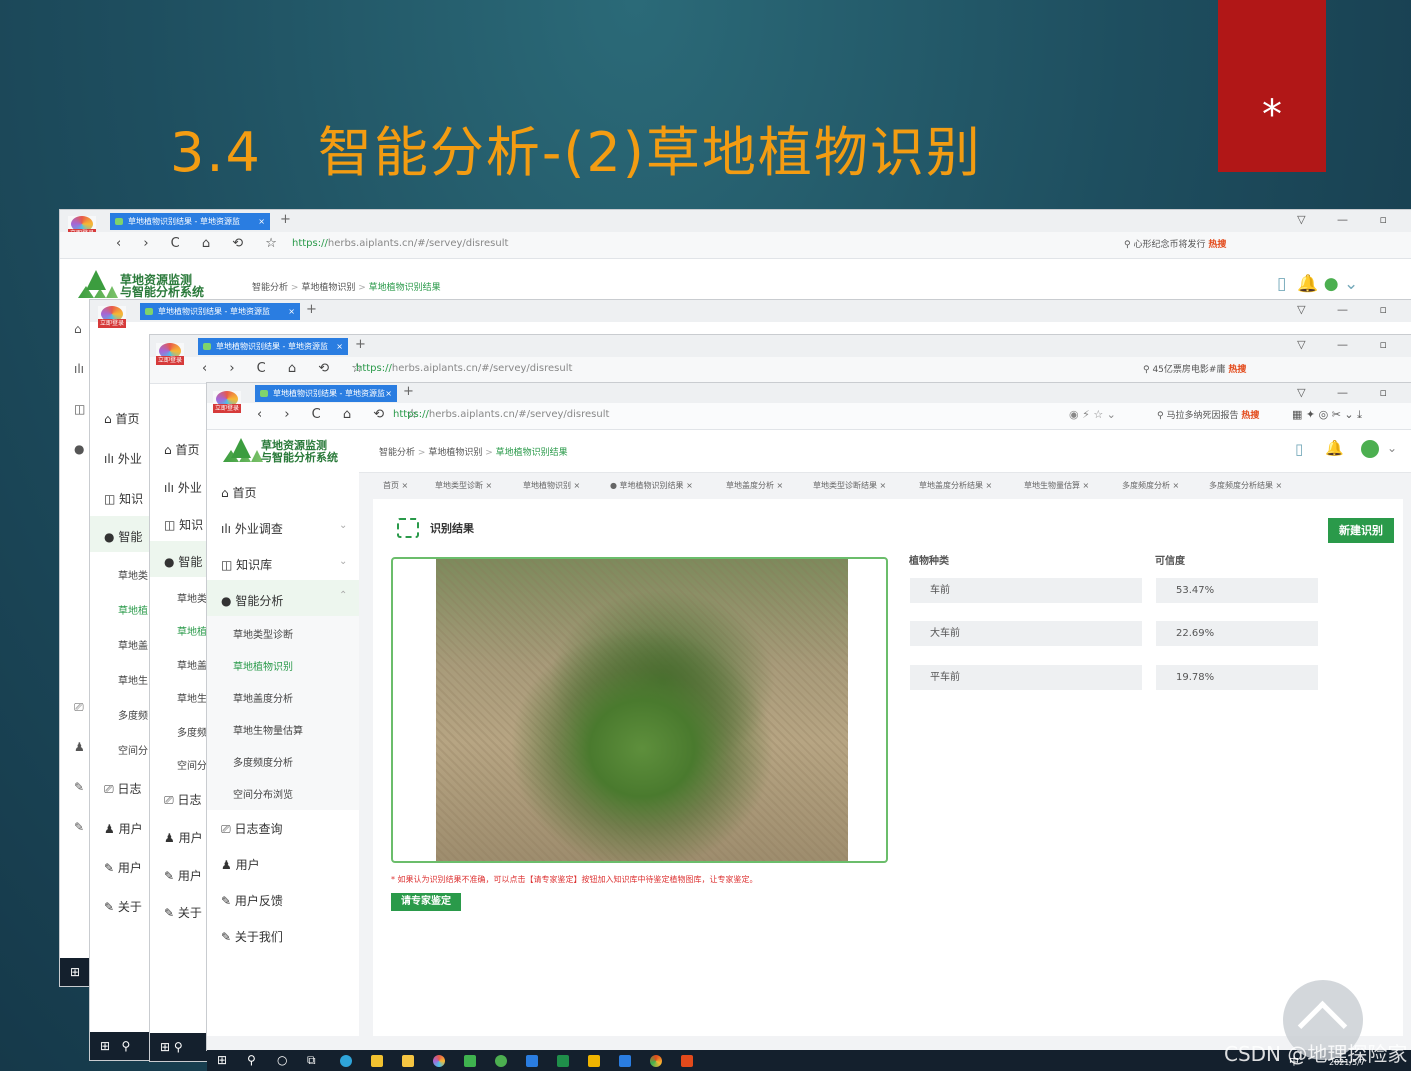 The width and height of the screenshot is (1411, 1071). I want to click on user-icon: ♟, so click(79, 747).